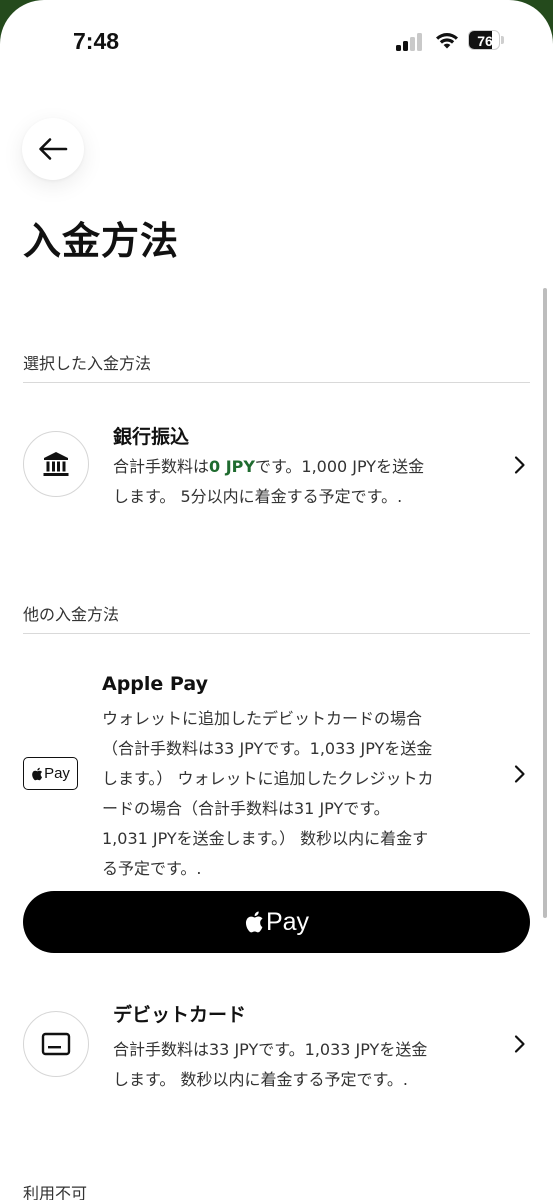 Image resolution: width=553 pixels, height=1200 pixels. What do you see at coordinates (260, 1079) in the screenshot?
I see `desc-line: します。 数秒以内に着金する予定です。.` at bounding box center [260, 1079].